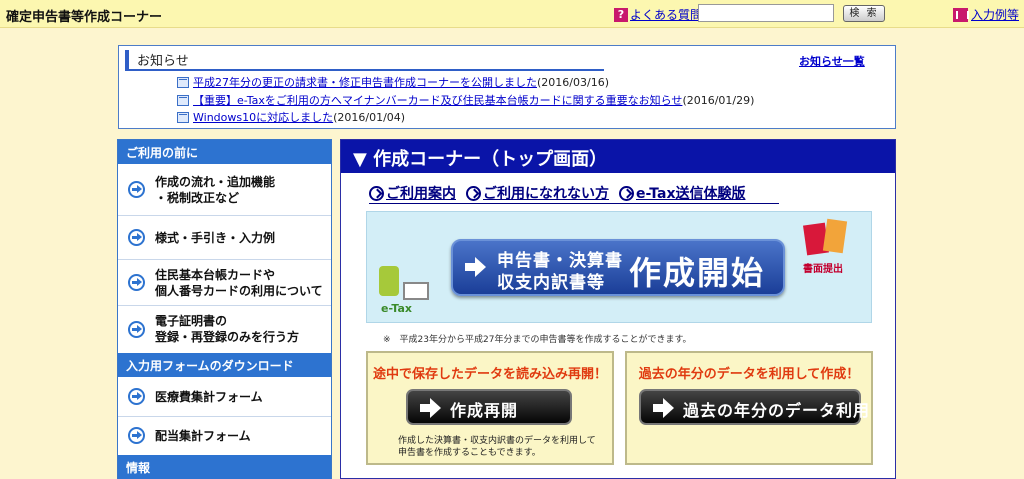  Describe the element at coordinates (832, 61) in the screenshot. I see `news-all-link: お知らせ一覧` at that location.